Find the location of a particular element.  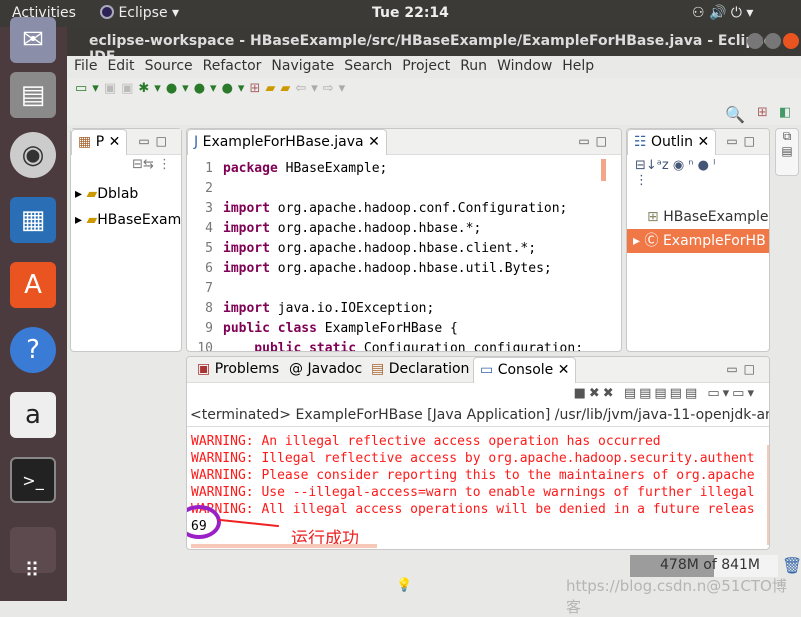

external-tools-icon: ●▾ is located at coordinates (236, 88).